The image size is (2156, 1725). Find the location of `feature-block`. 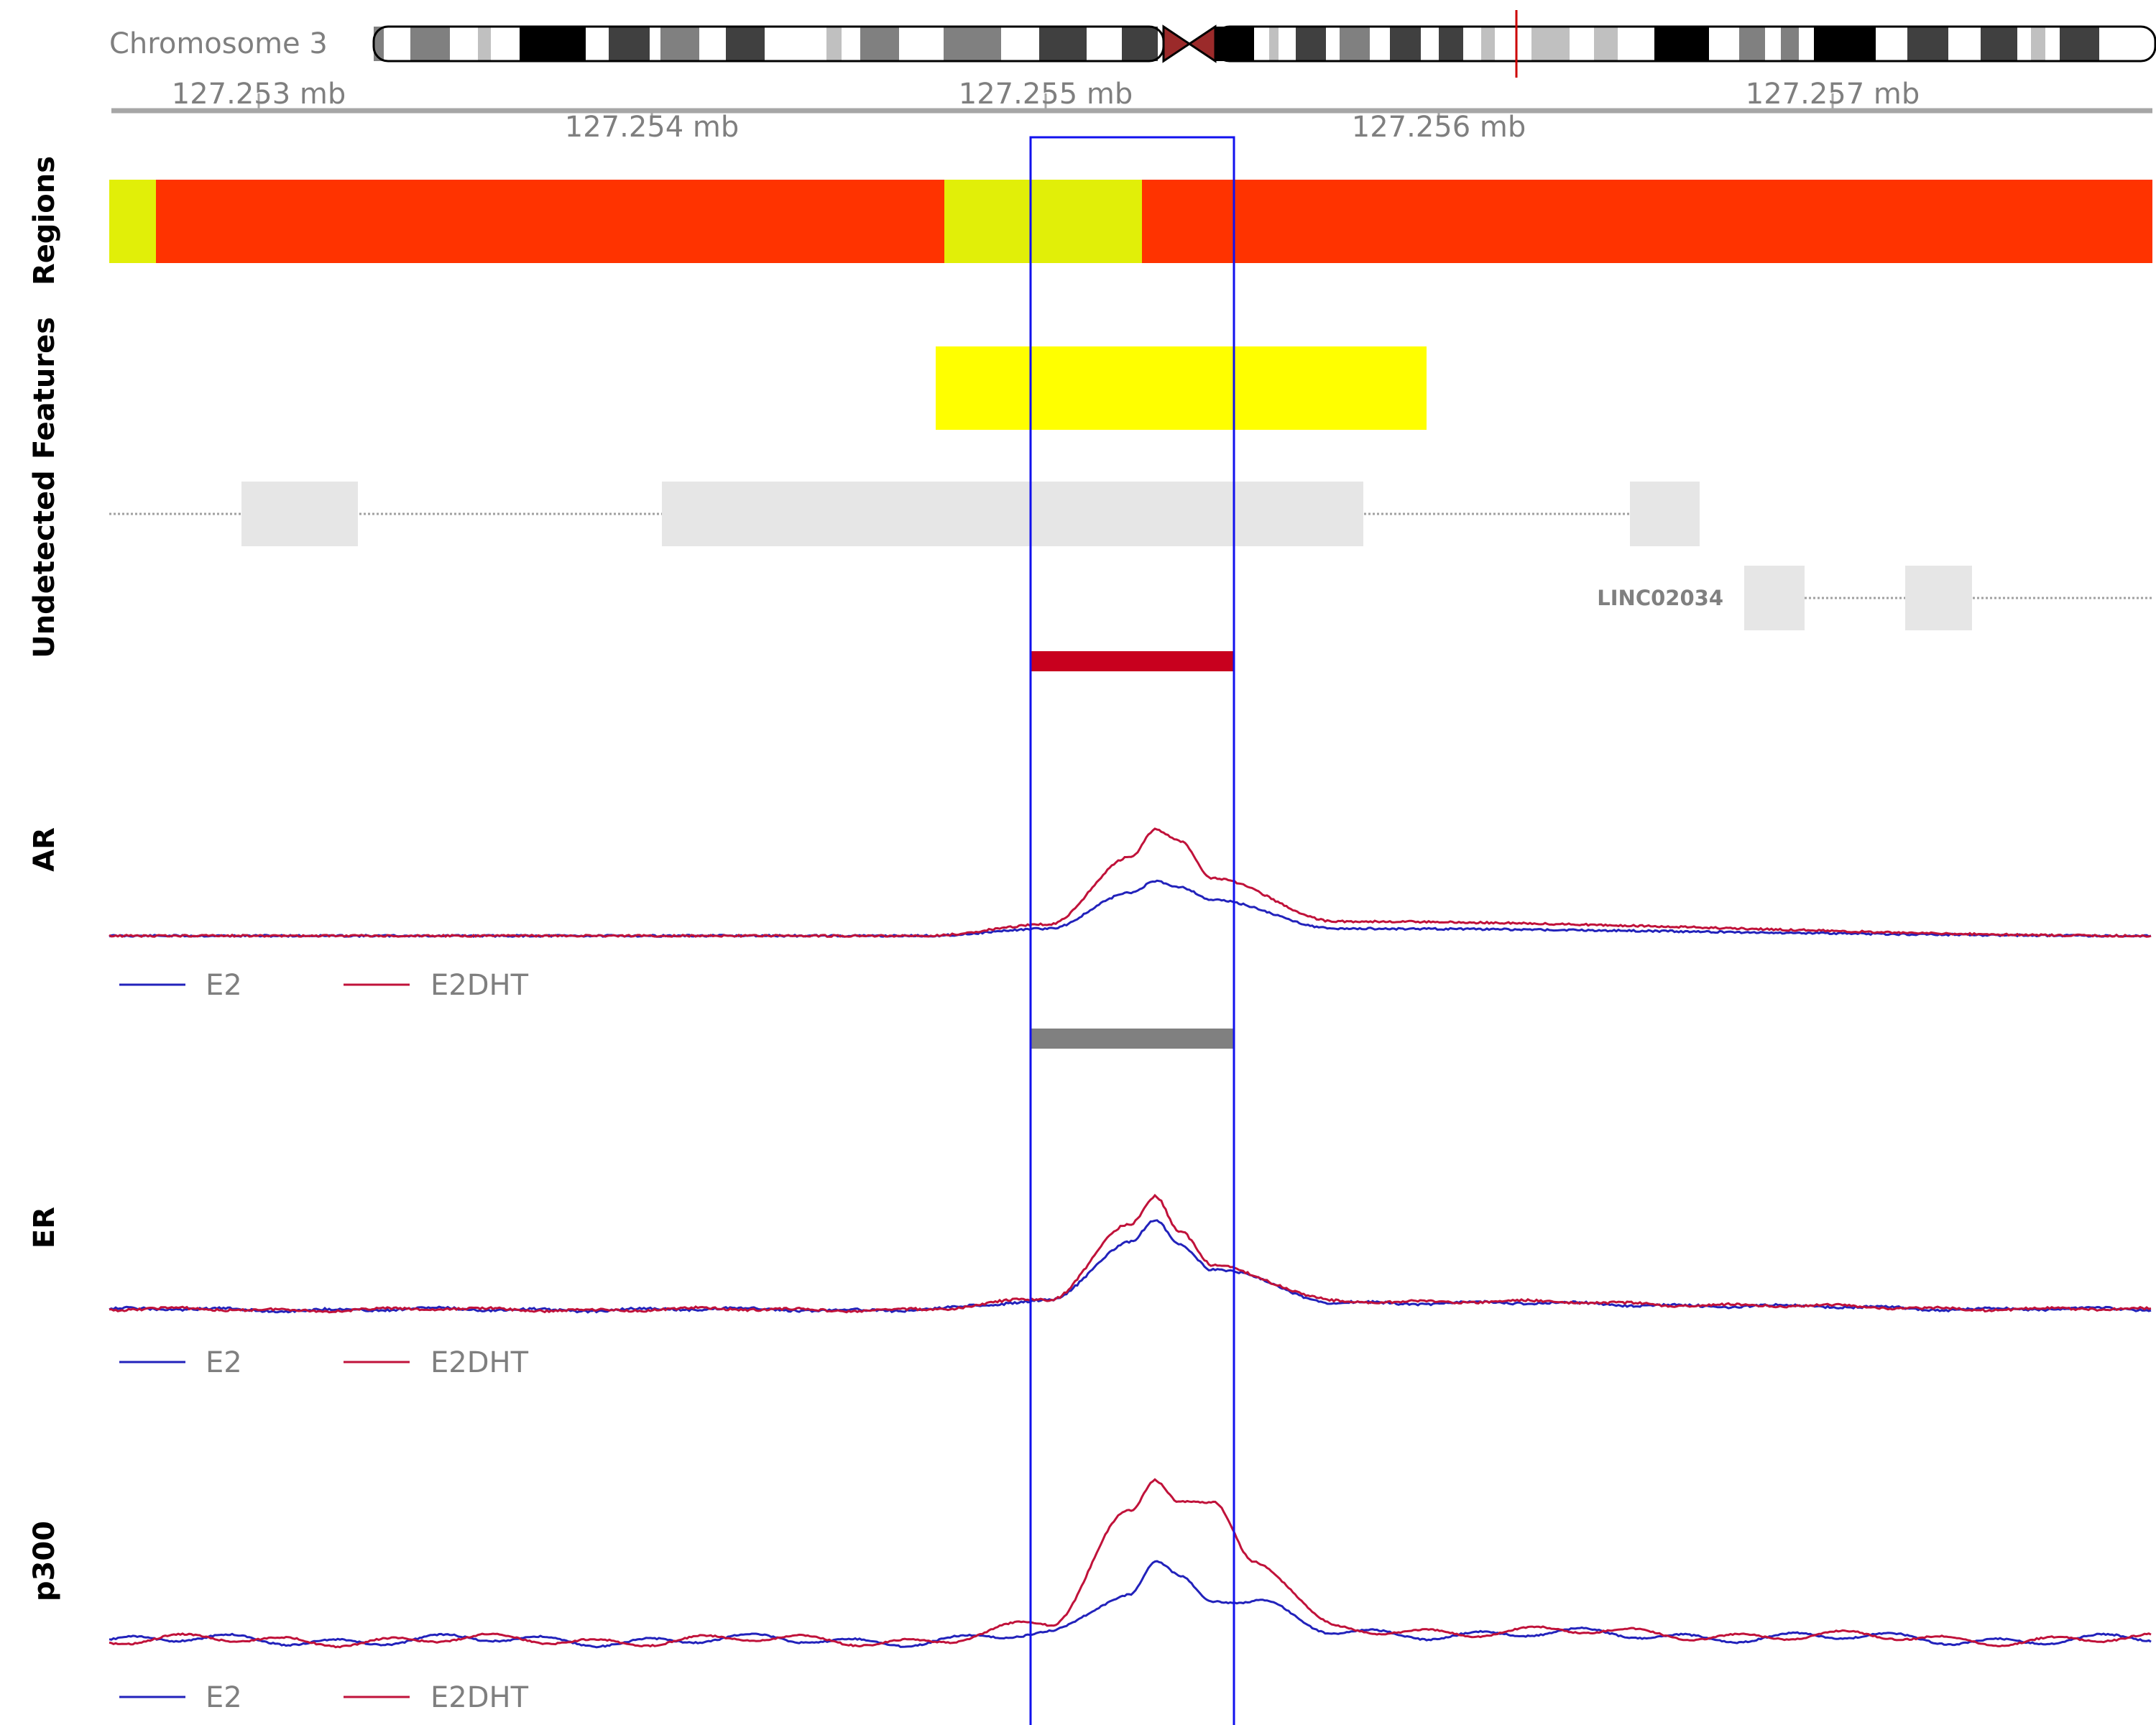

feature-block is located at coordinates (1181, 388).